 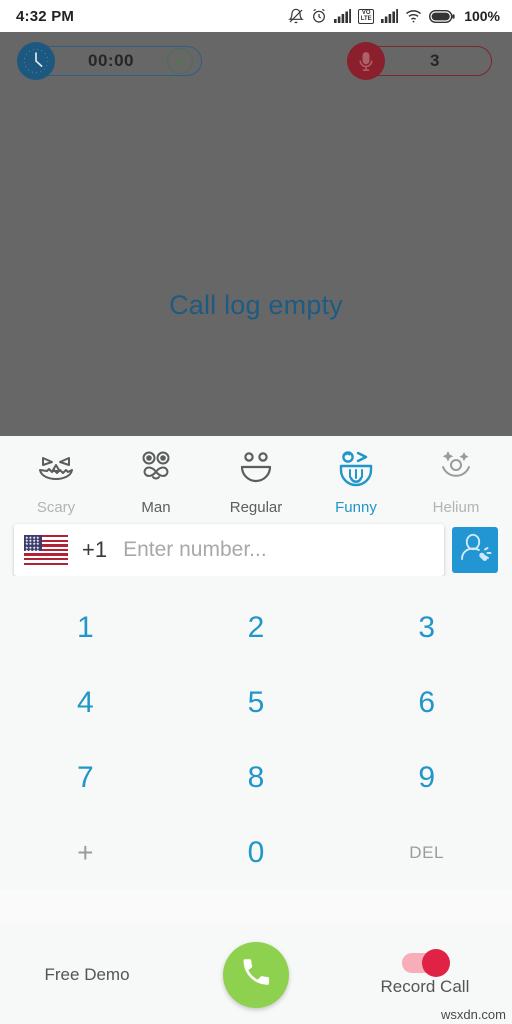 I want to click on effect-man: Man, so click(x=156, y=482).